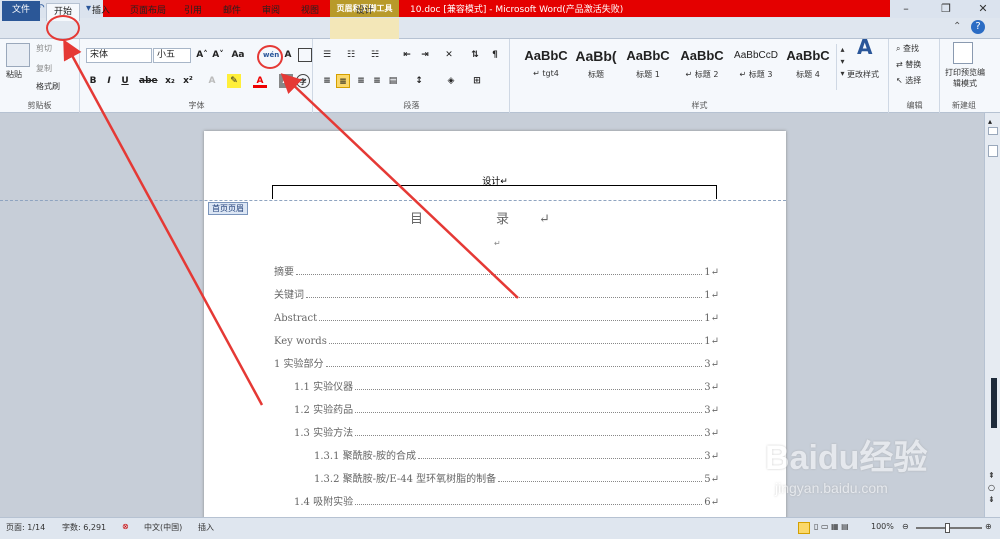 The image size is (1000, 539). What do you see at coordinates (288, 55) in the screenshot?
I see `char-border-button: A` at bounding box center [288, 55].